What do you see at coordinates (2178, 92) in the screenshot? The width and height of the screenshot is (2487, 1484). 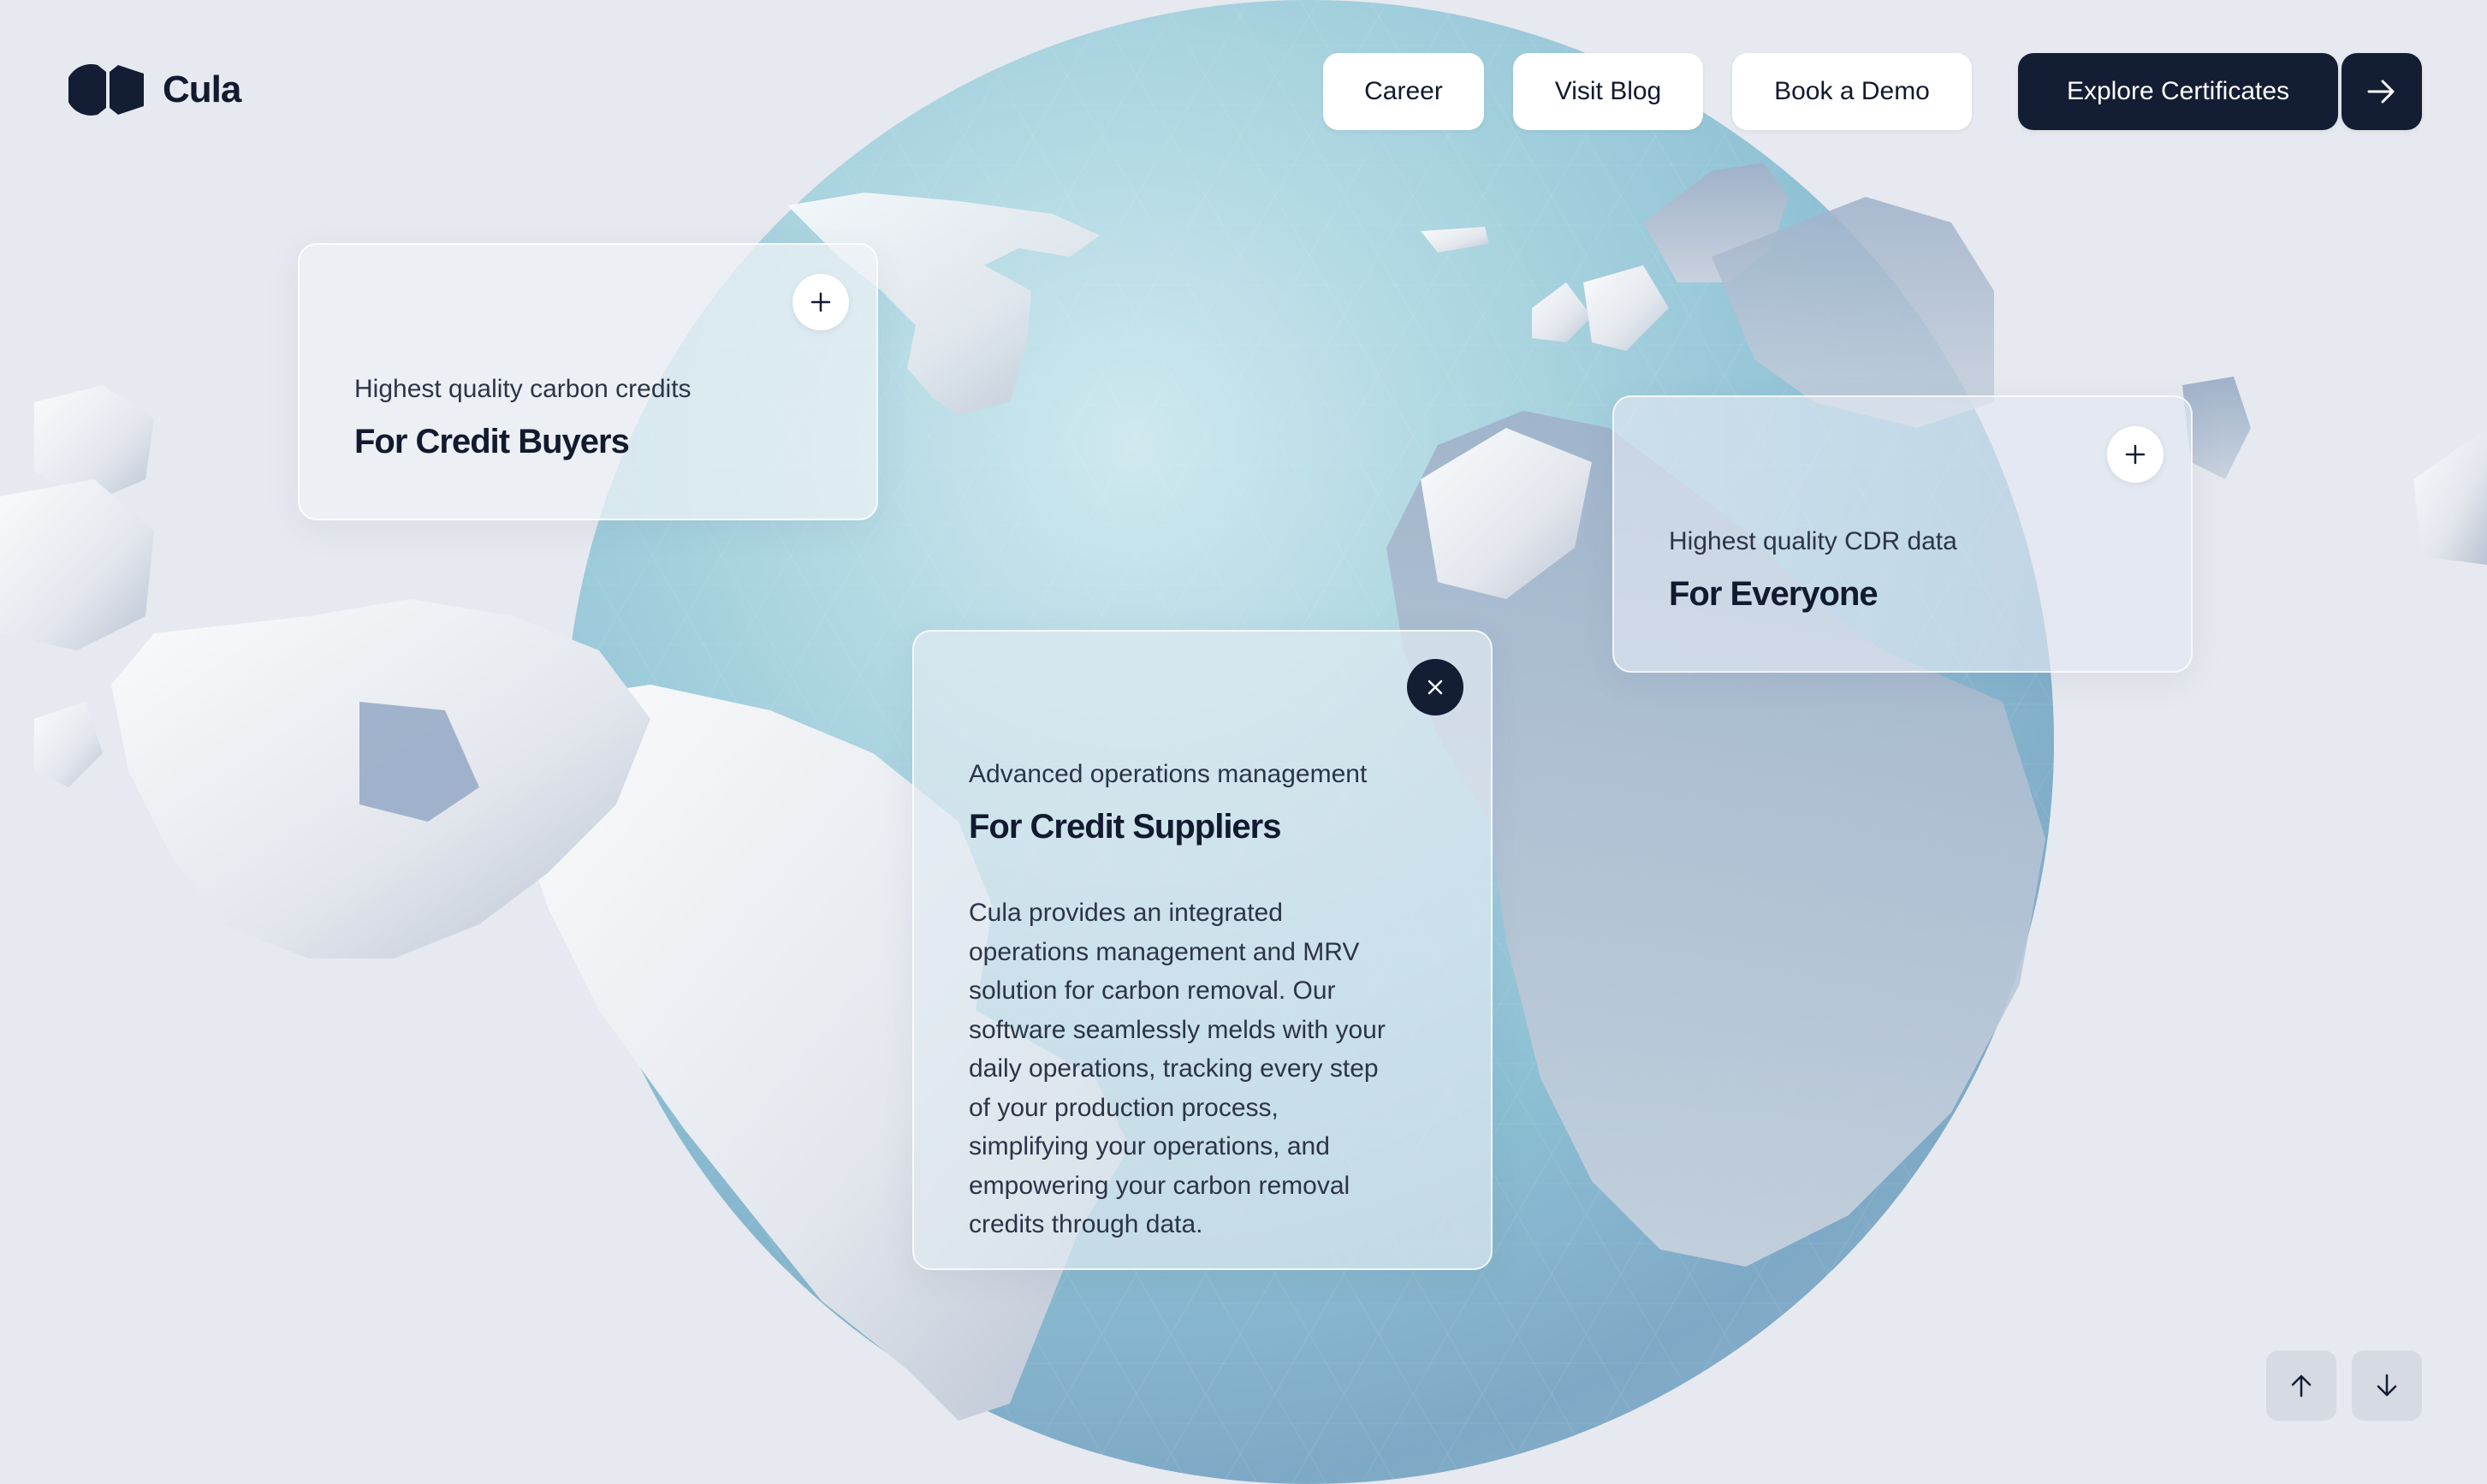 I see `explore-certificates-button: Explore Certificates` at bounding box center [2178, 92].